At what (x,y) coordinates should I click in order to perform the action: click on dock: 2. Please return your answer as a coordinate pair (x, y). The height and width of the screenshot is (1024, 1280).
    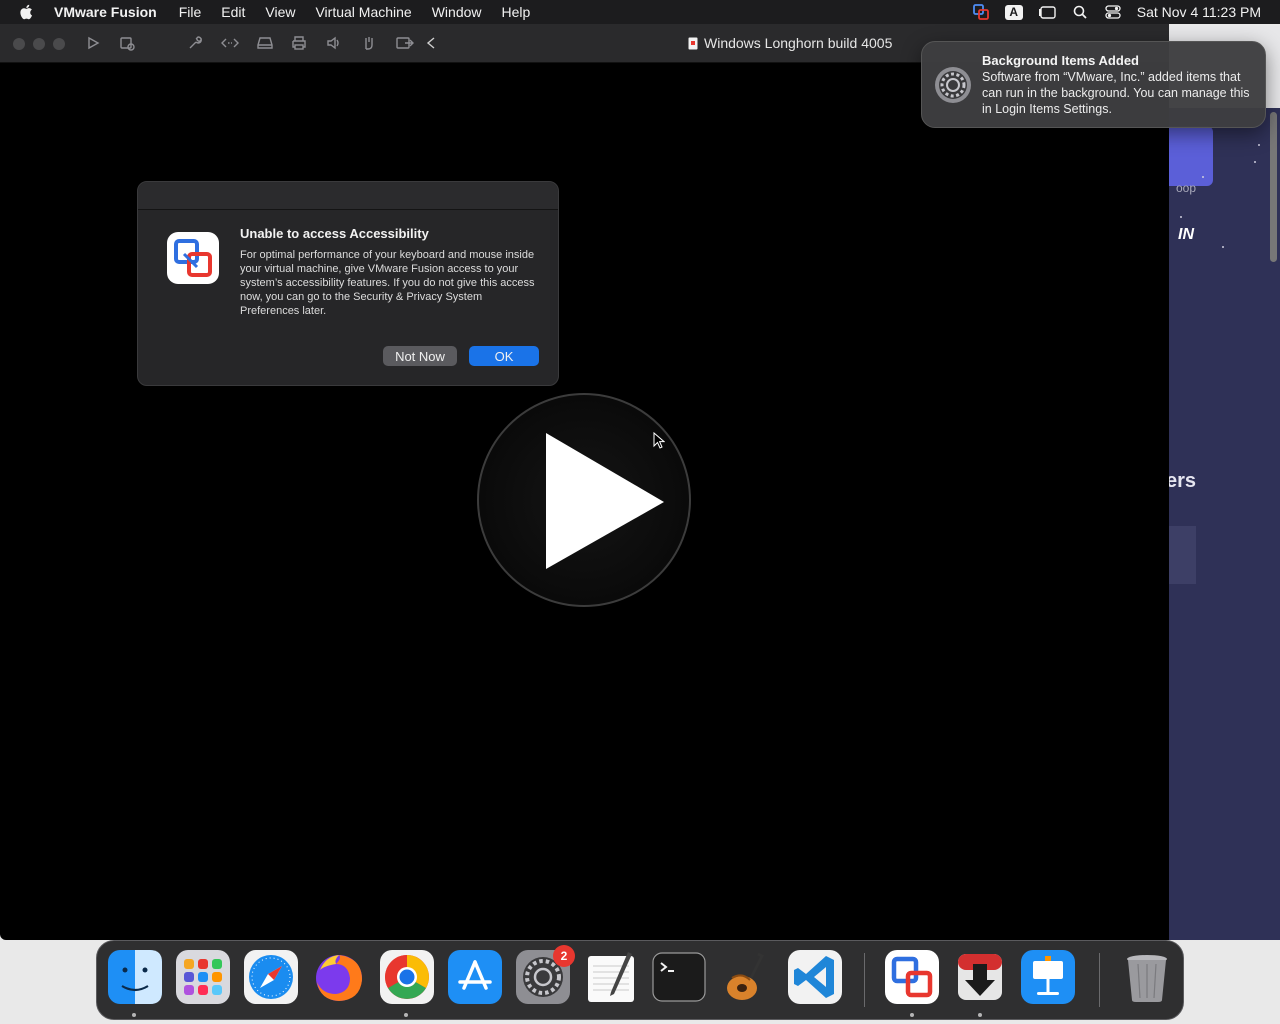
    Looking at the image, I should click on (640, 980).